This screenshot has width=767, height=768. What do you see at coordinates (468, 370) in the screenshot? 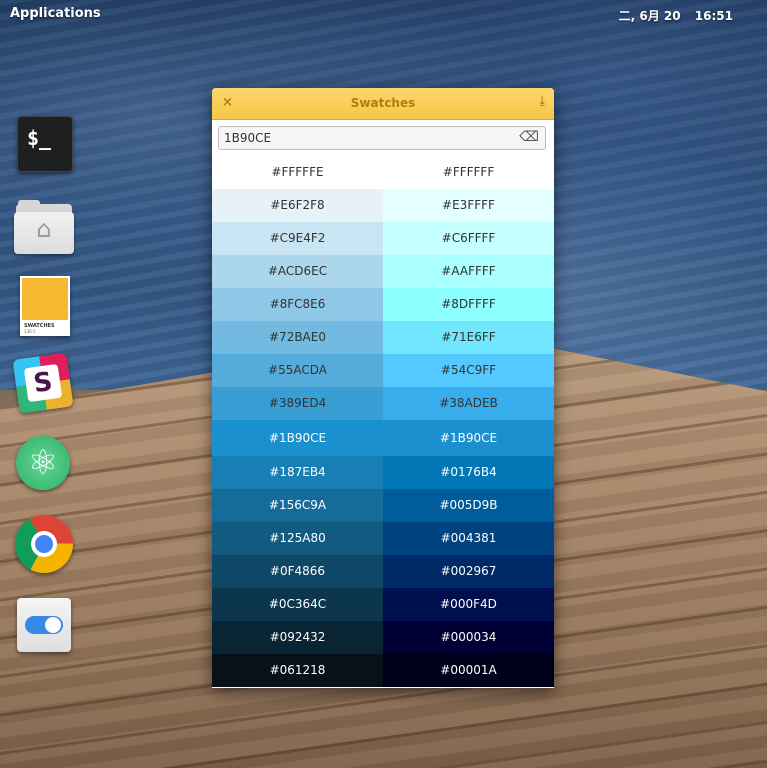
I see `swatch-right-6: #54C9FF` at bounding box center [468, 370].